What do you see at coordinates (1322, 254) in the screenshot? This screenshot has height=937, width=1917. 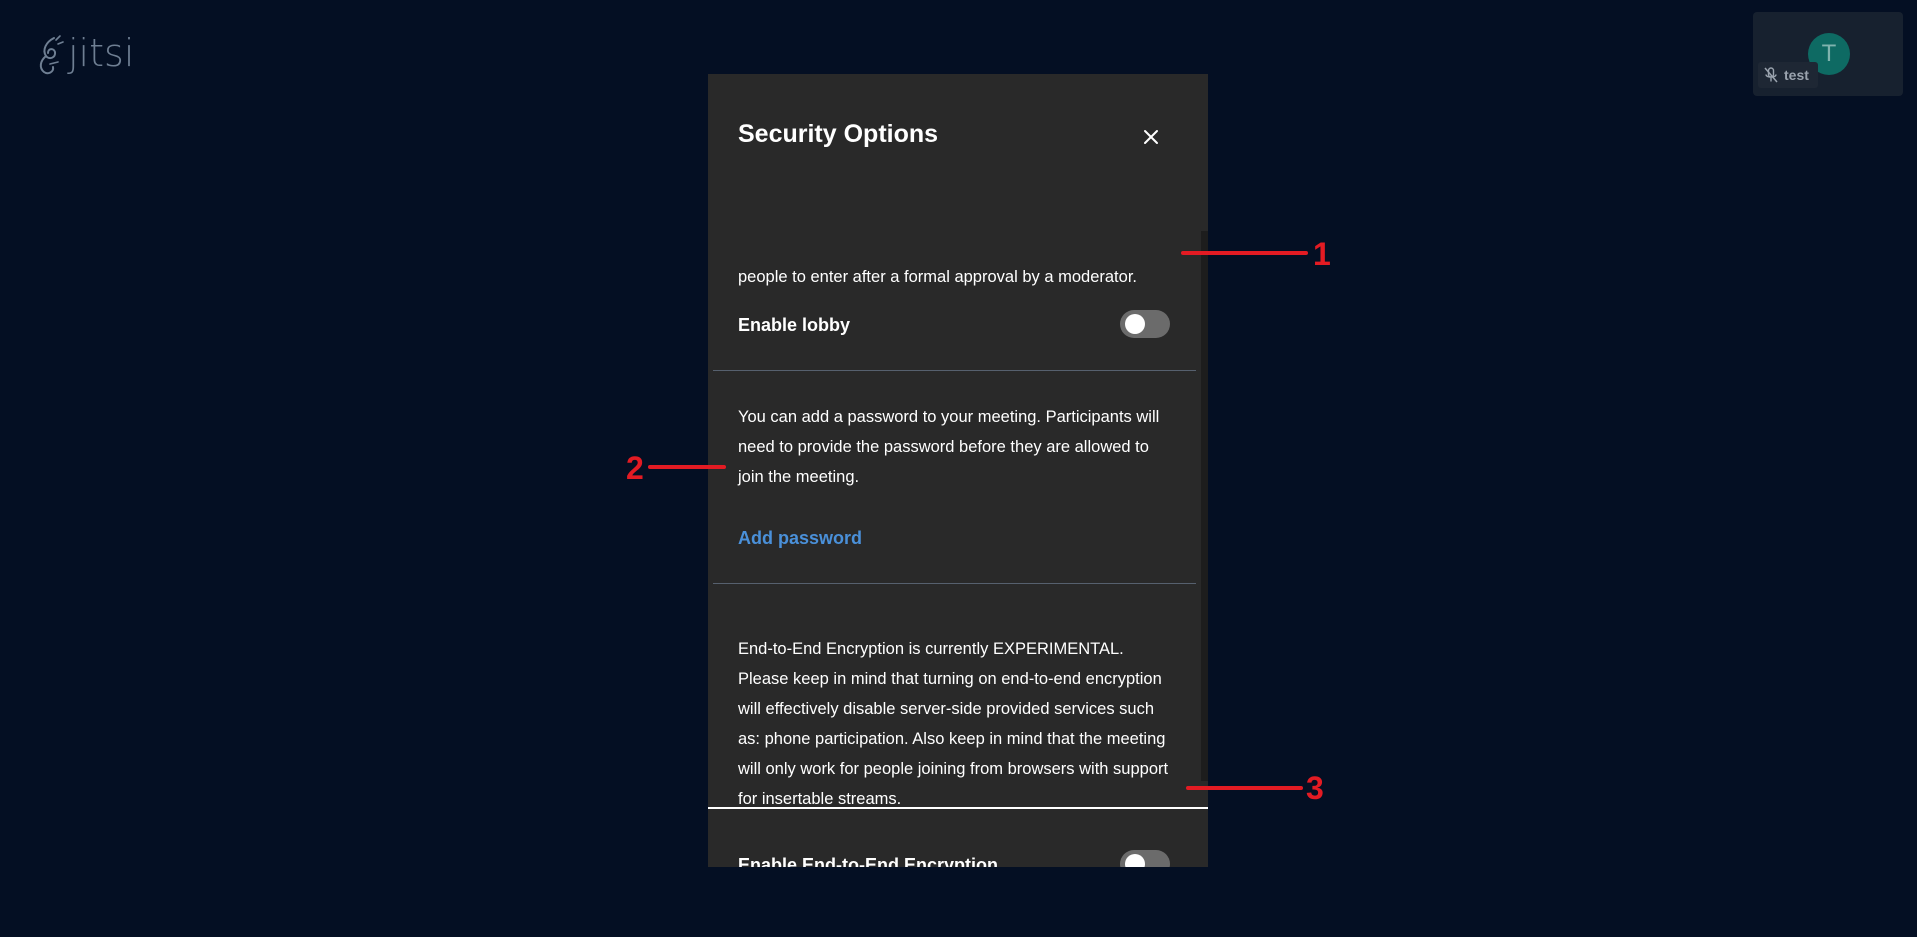 I see `annotation-number-1: 1` at bounding box center [1322, 254].